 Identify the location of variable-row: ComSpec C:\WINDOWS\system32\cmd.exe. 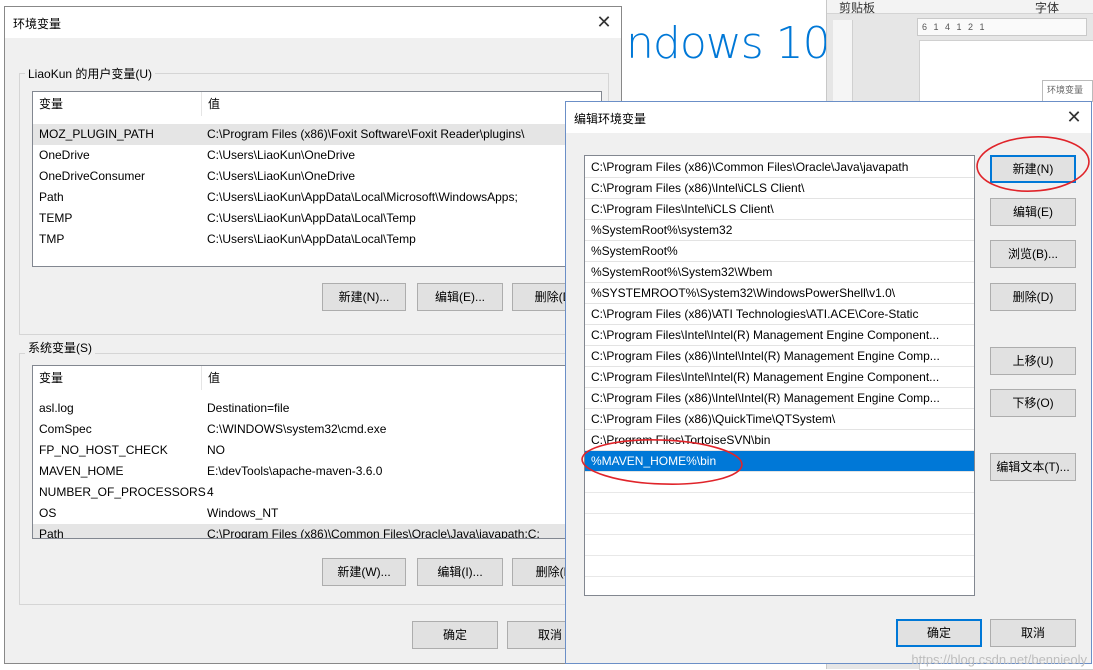
(317, 429).